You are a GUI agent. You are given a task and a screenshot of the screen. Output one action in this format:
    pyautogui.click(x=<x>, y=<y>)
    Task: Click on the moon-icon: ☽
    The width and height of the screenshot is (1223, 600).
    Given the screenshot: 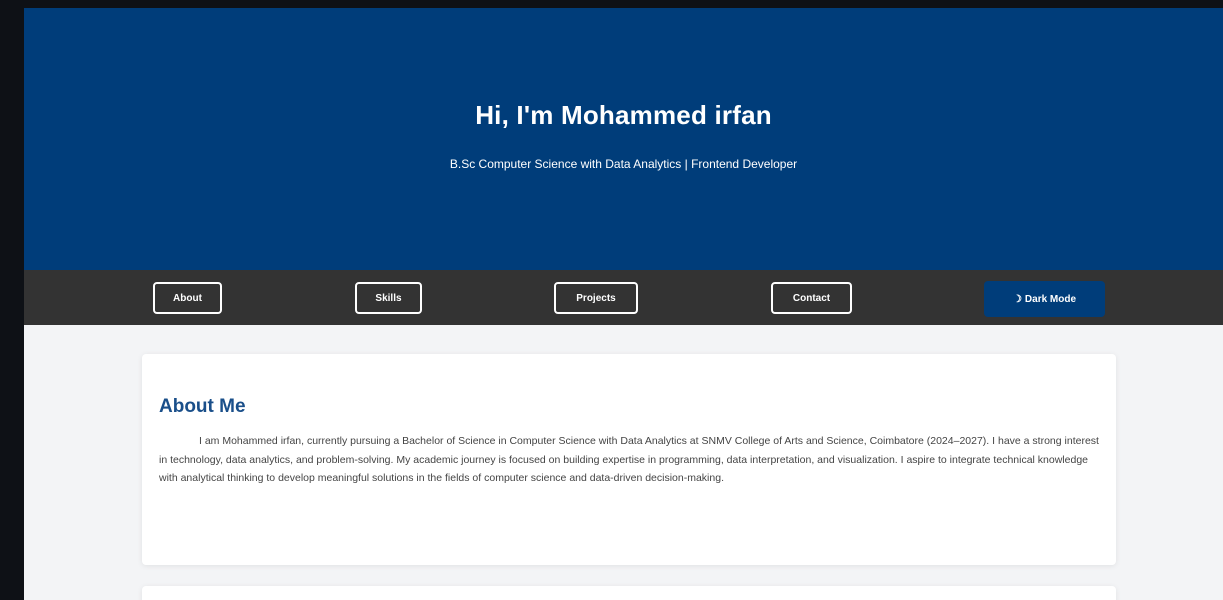 What is the action you would take?
    pyautogui.click(x=1017, y=299)
    